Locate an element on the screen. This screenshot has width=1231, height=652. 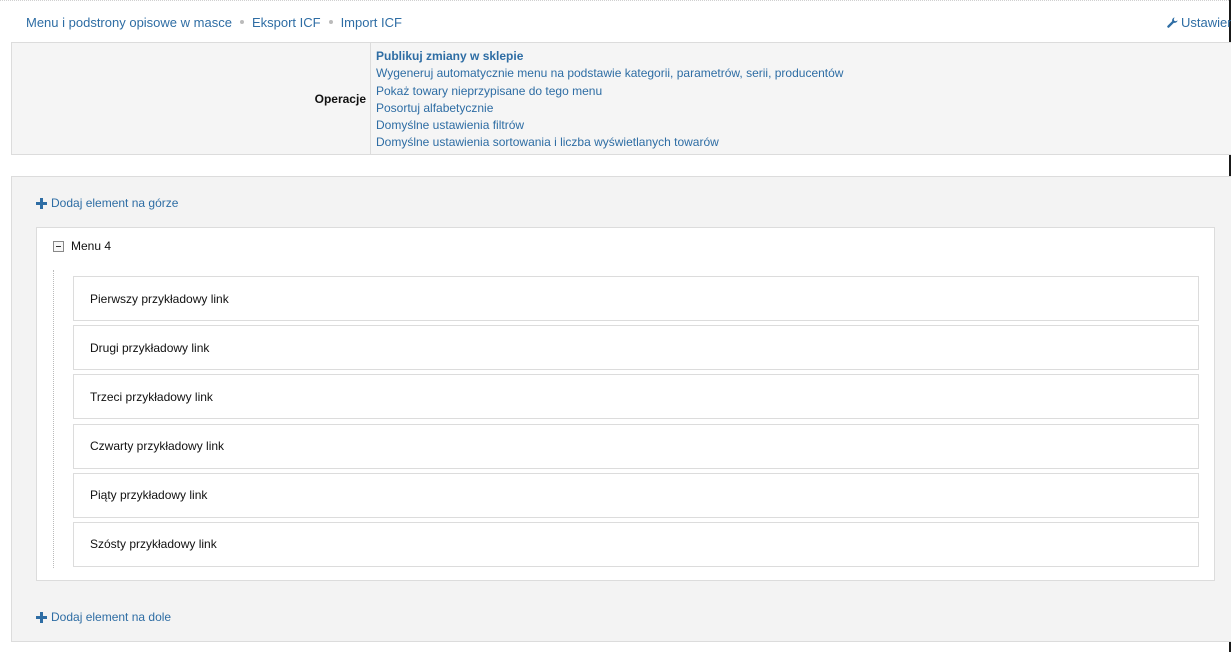
sort-alphabetically-link: Posortuj alfabetycznie is located at coordinates (609, 108).